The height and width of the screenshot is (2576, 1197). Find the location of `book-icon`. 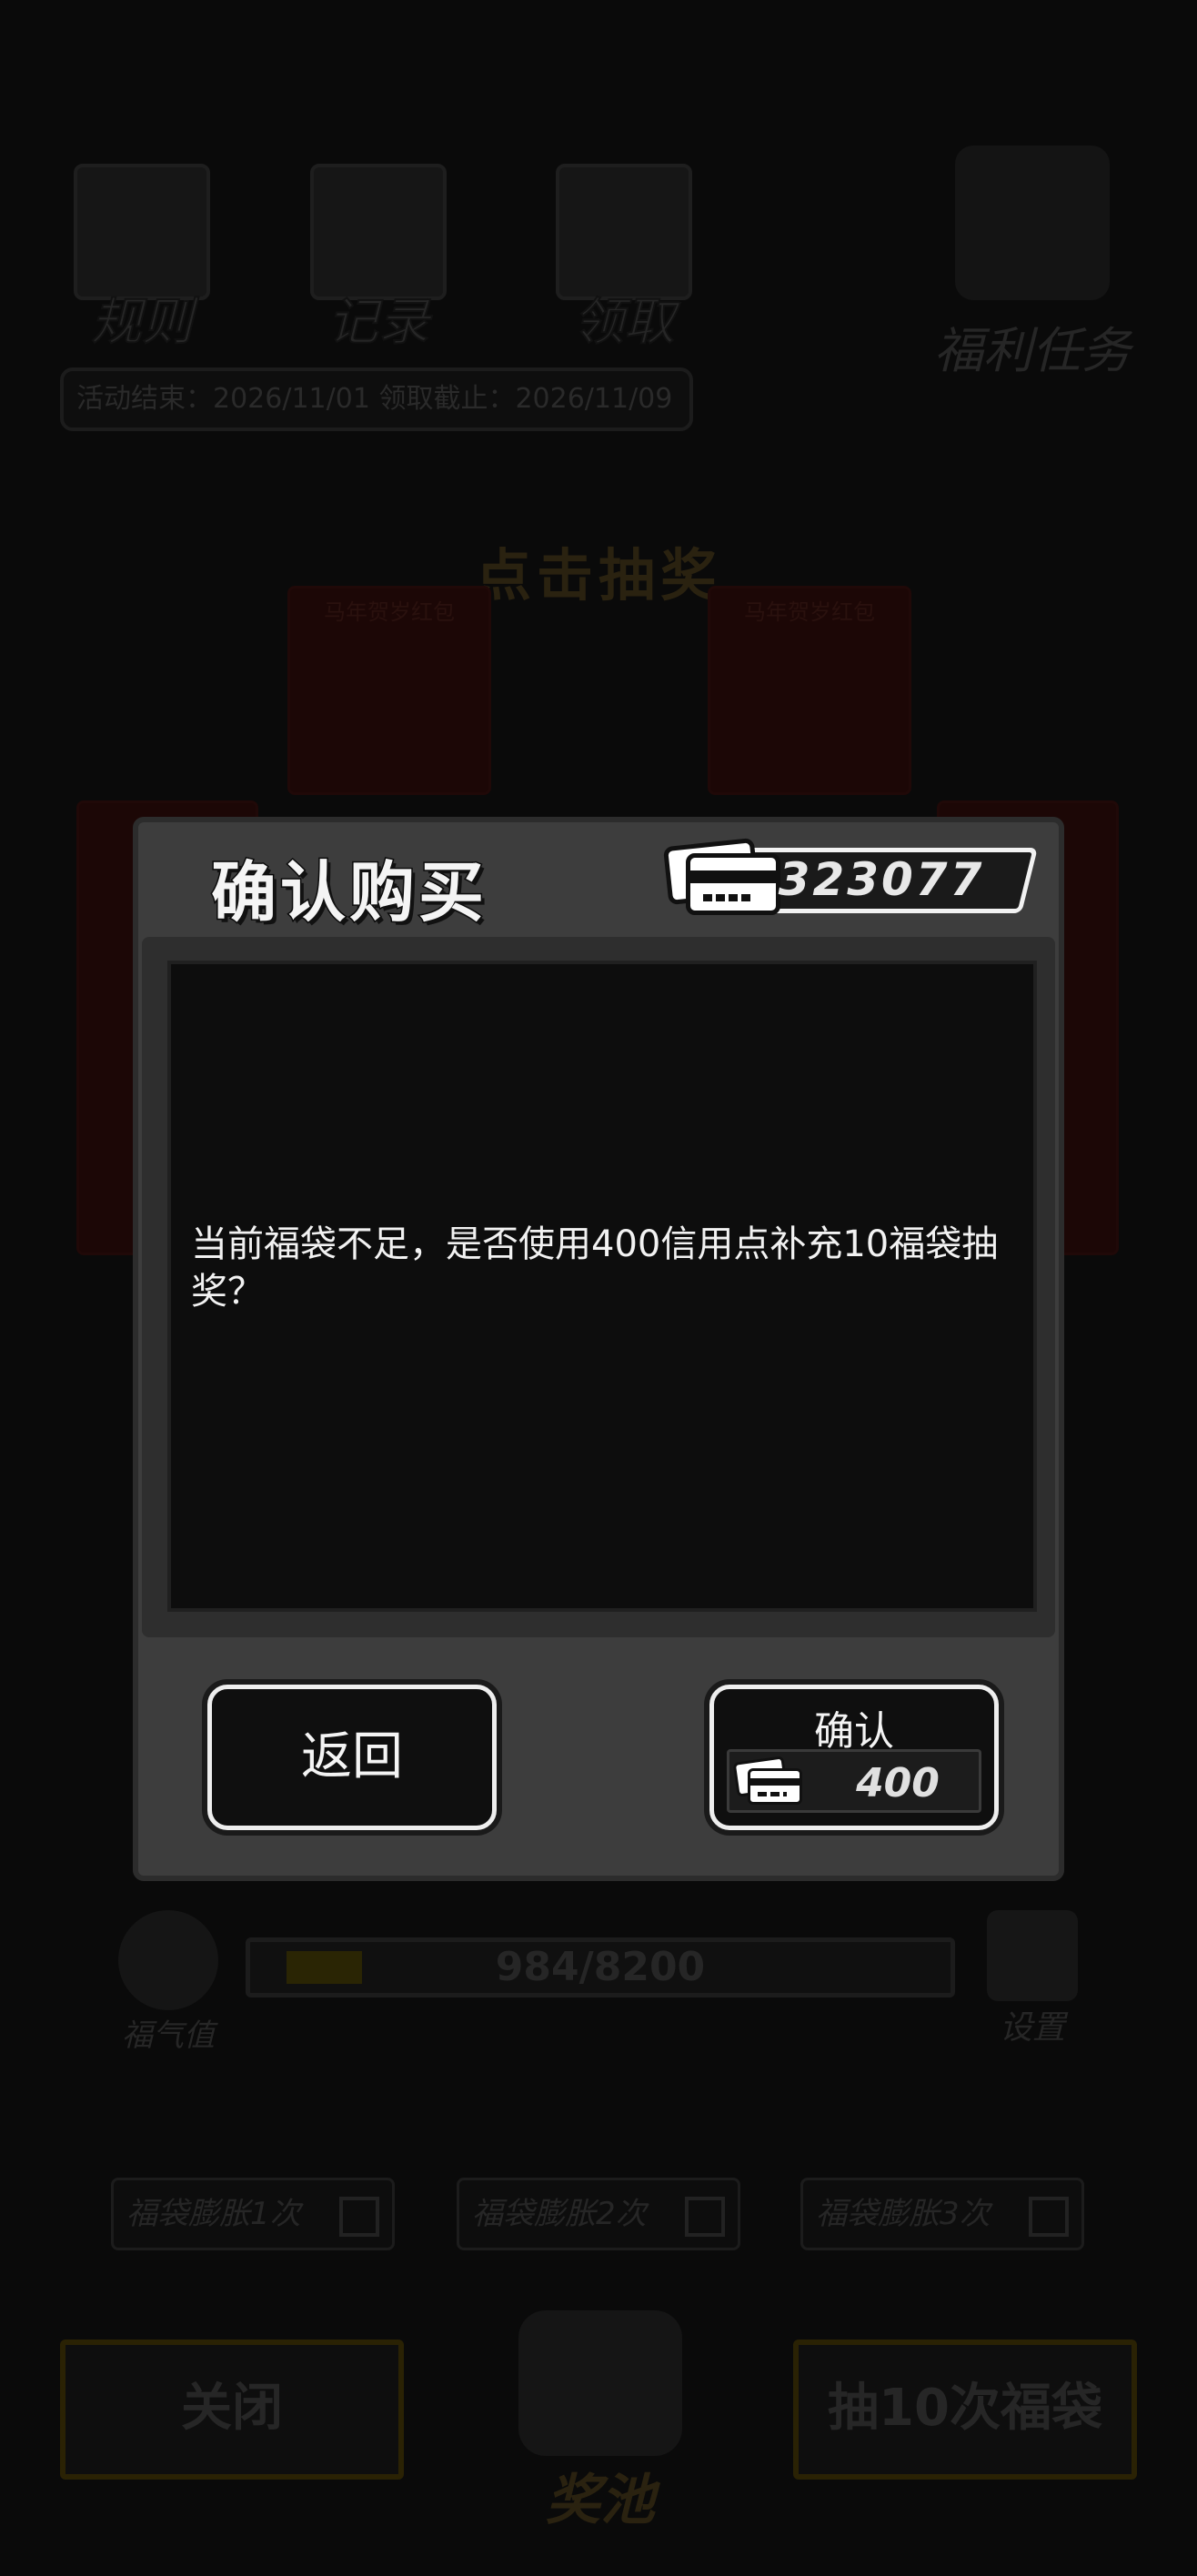

book-icon is located at coordinates (142, 232).